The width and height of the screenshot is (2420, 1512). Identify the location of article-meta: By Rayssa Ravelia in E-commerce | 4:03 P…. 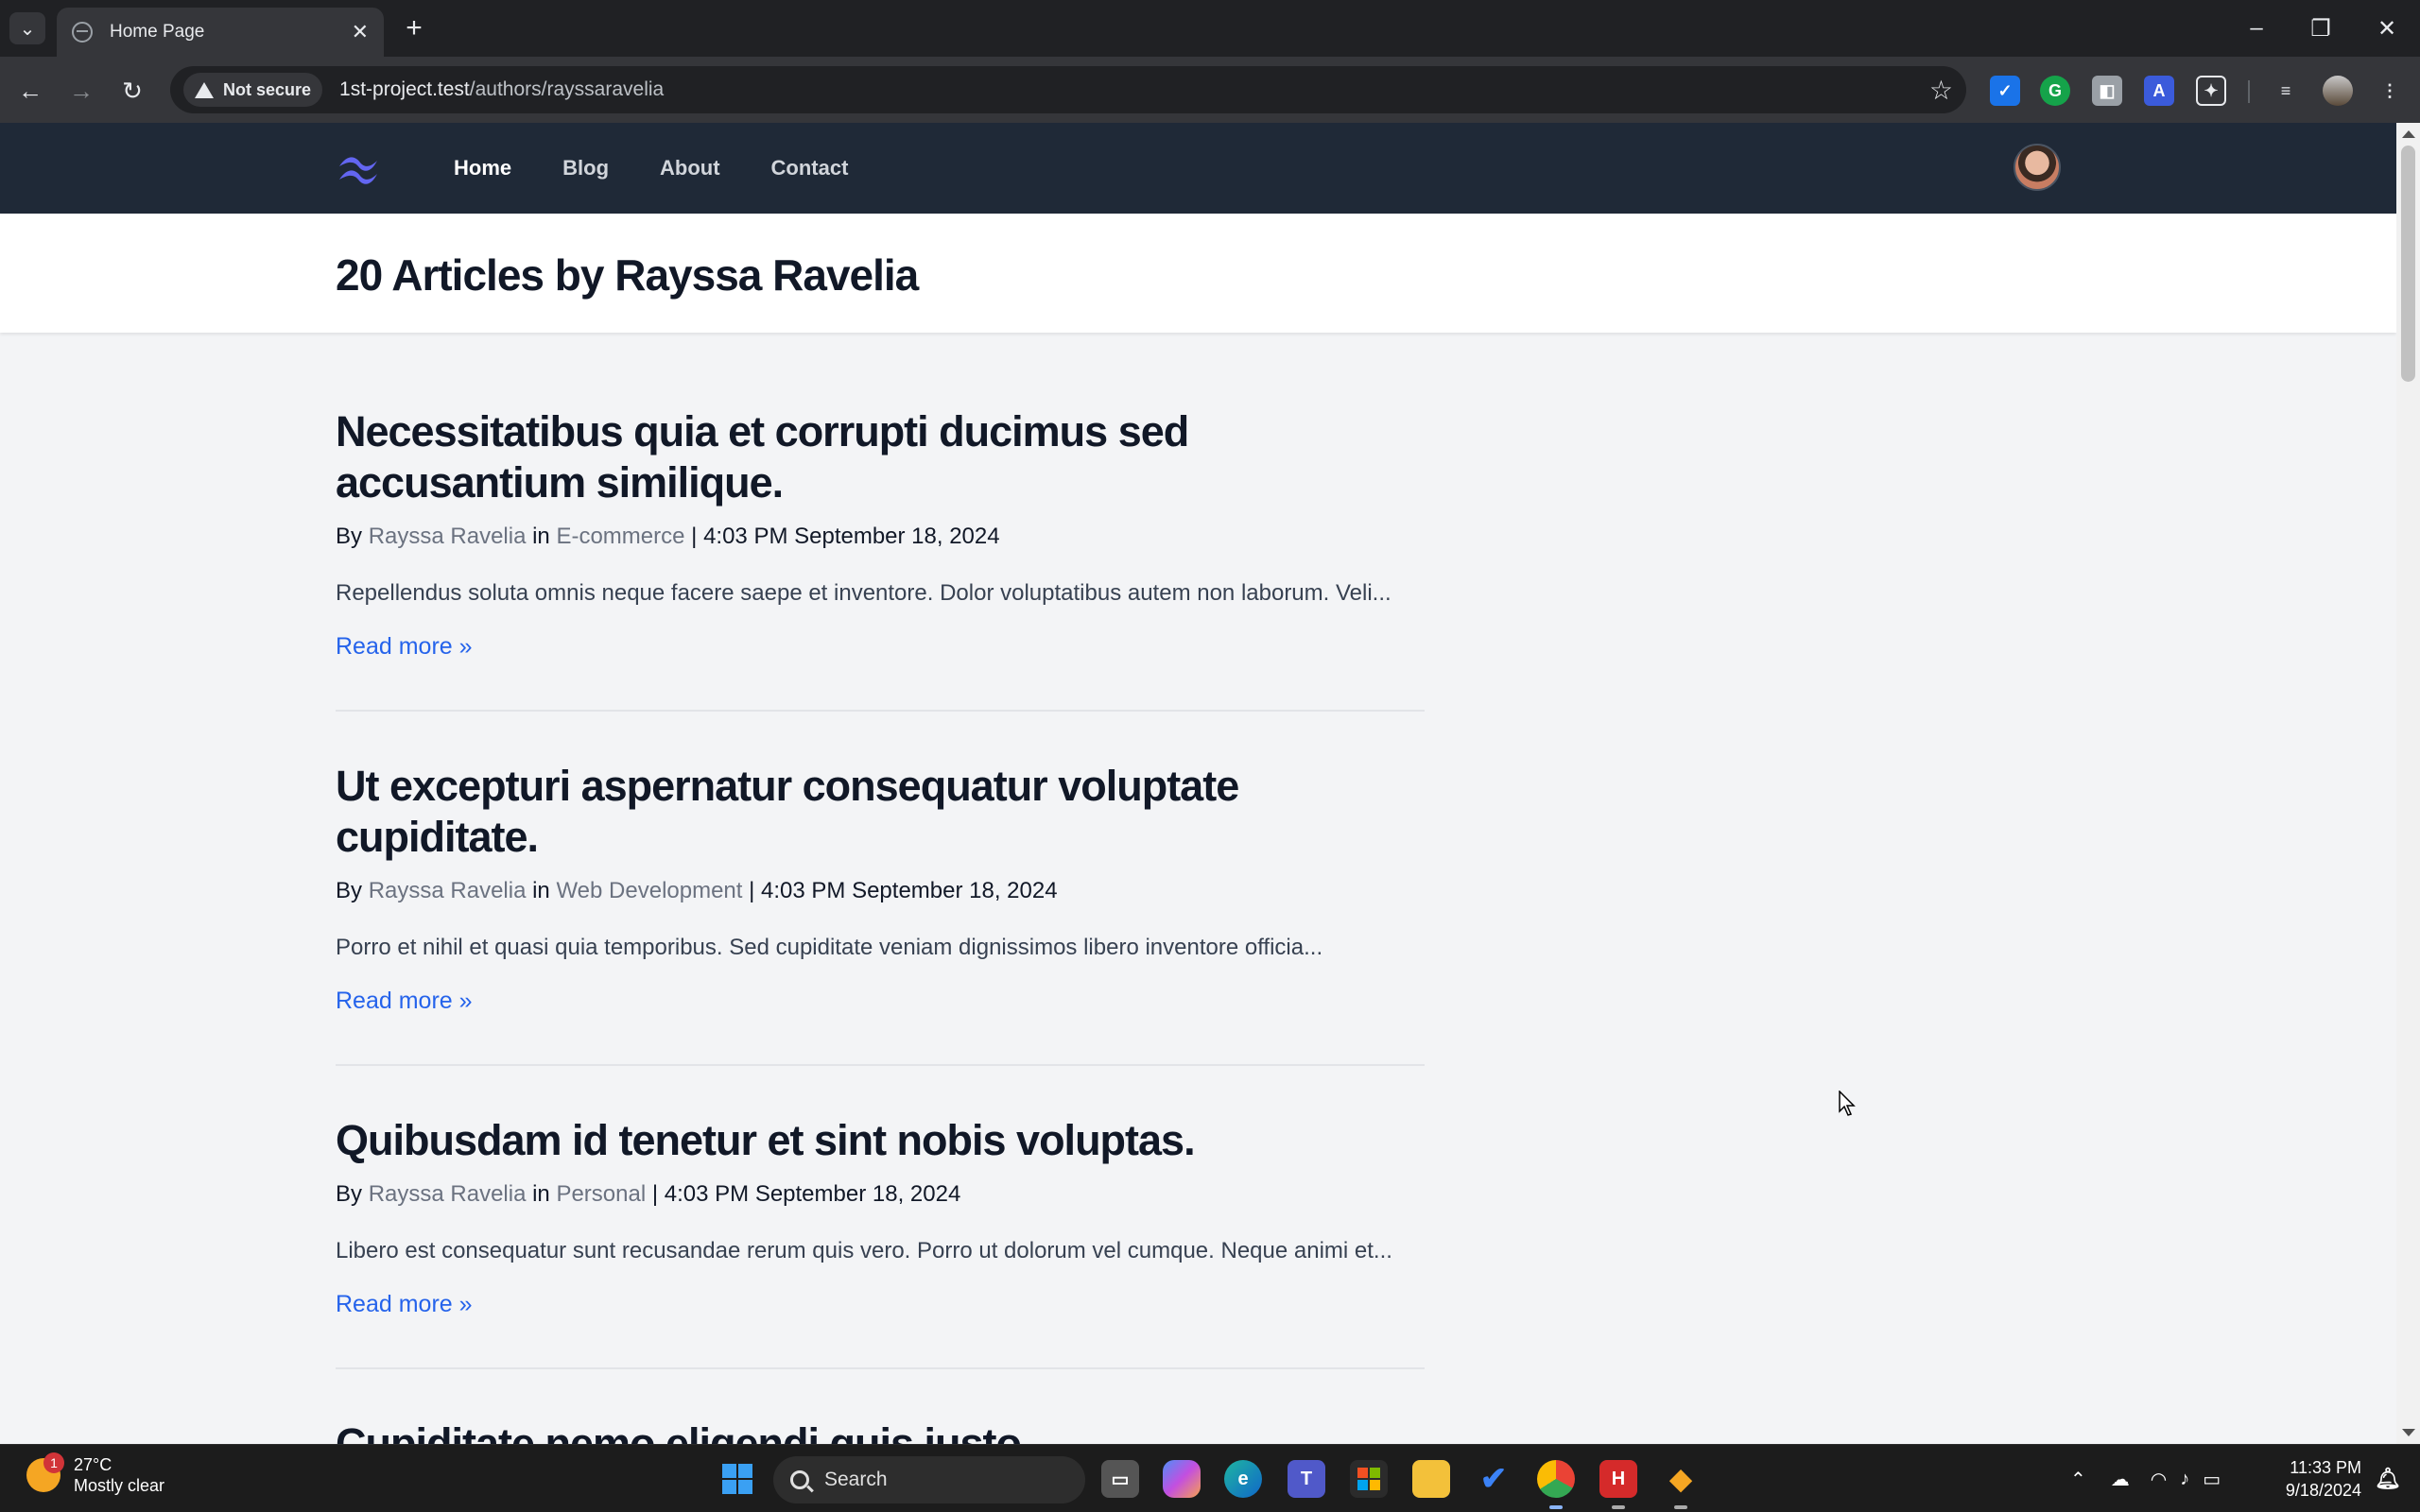
(881, 537).